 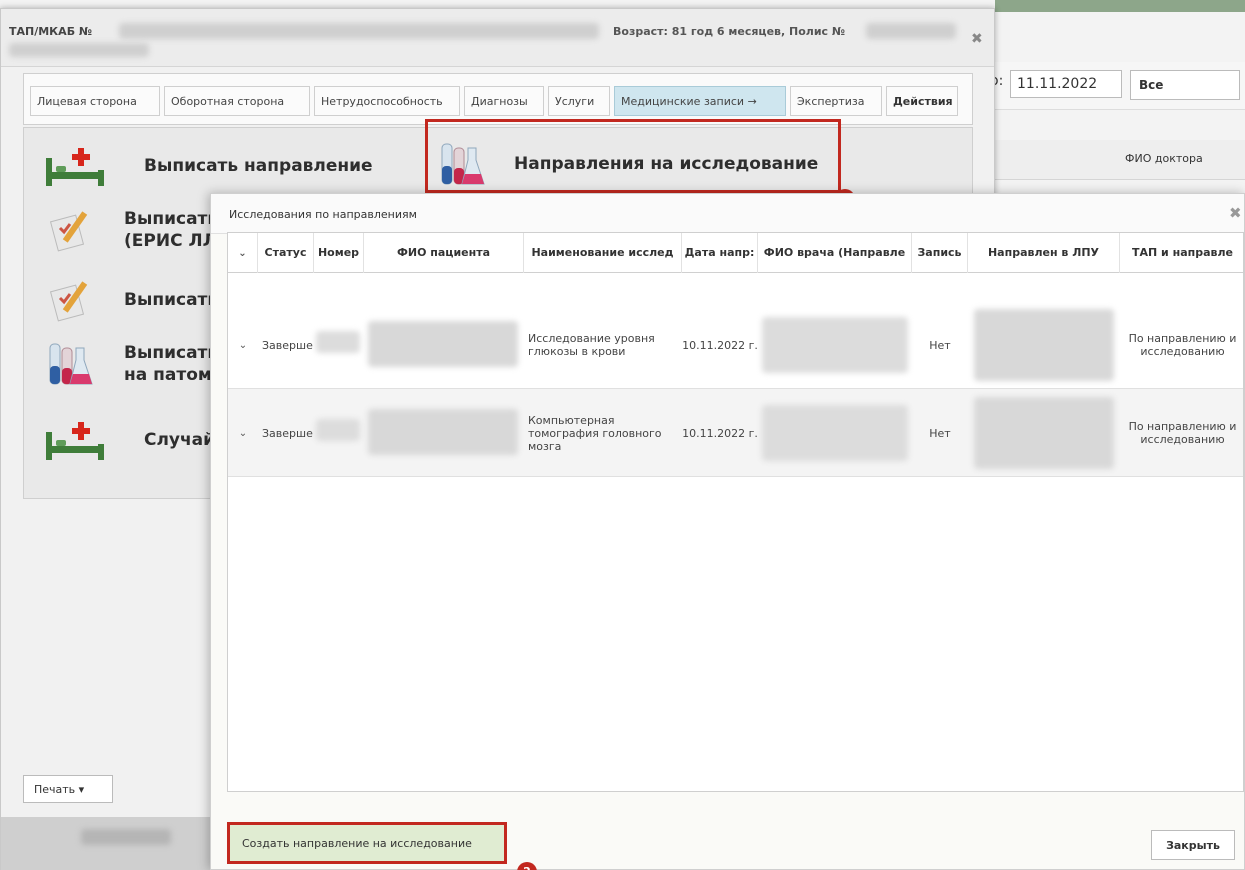 I want to click on column-doctor-name: ФИО врача (Направле, so click(x=835, y=253).